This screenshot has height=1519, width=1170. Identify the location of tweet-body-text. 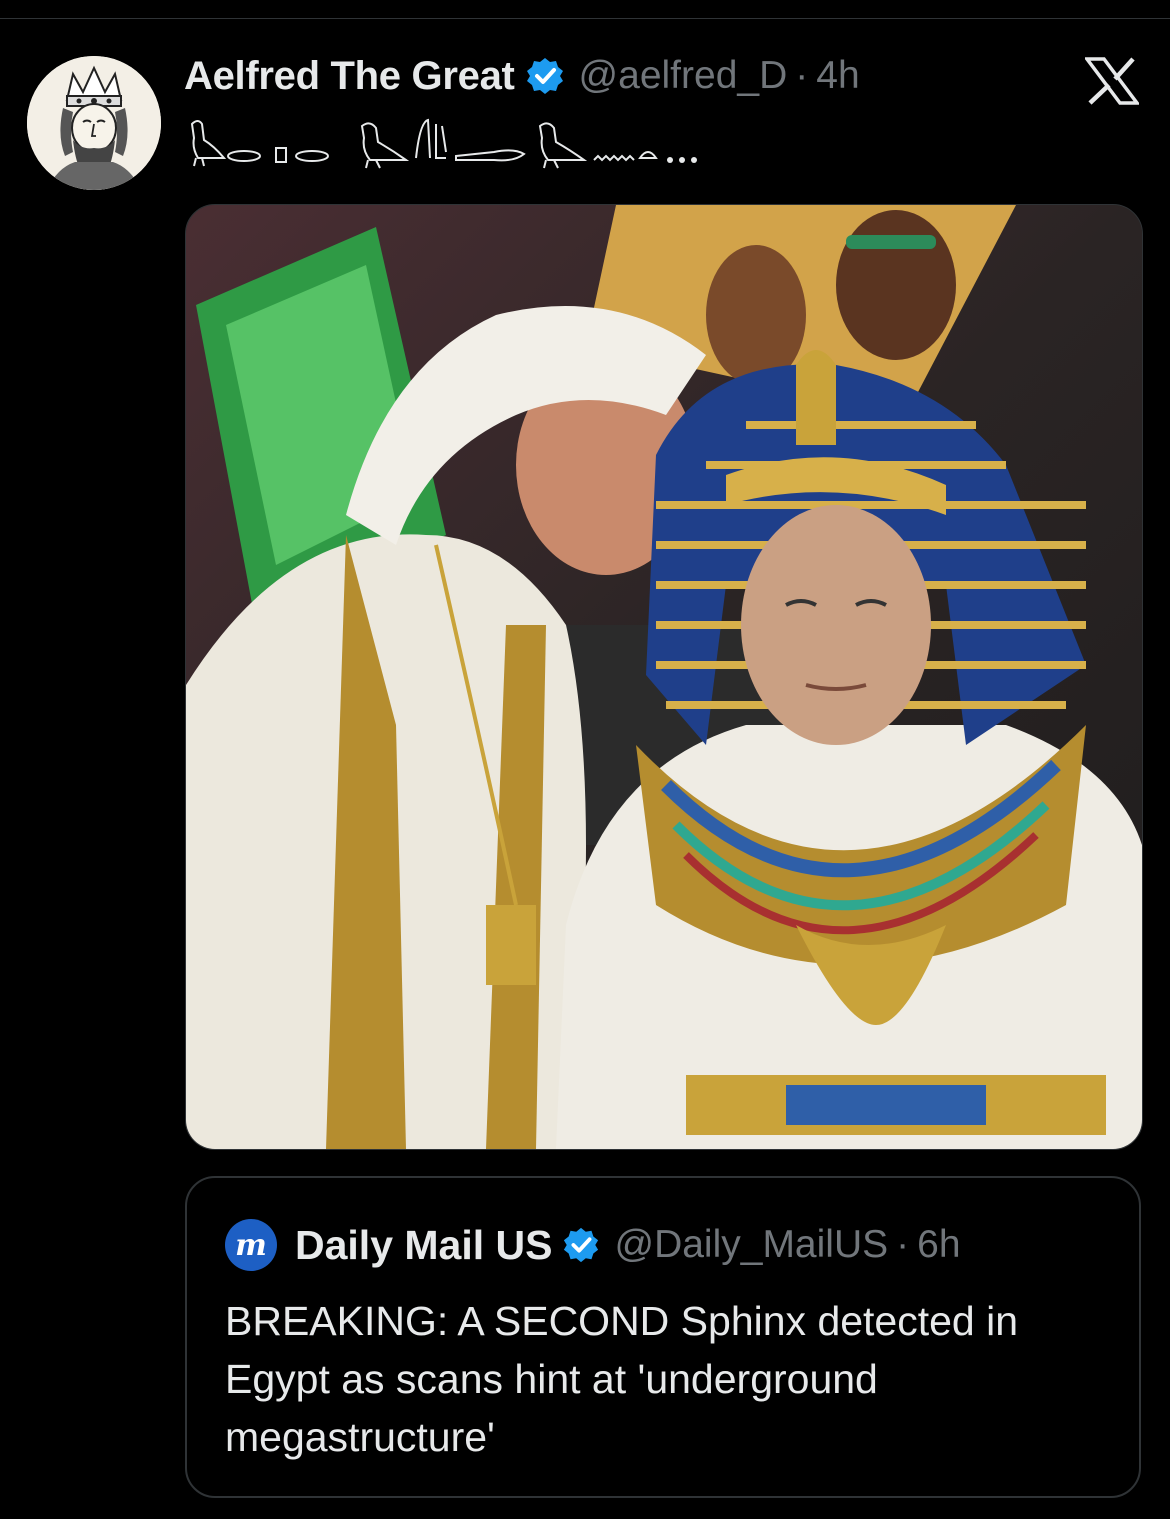
(449, 142).